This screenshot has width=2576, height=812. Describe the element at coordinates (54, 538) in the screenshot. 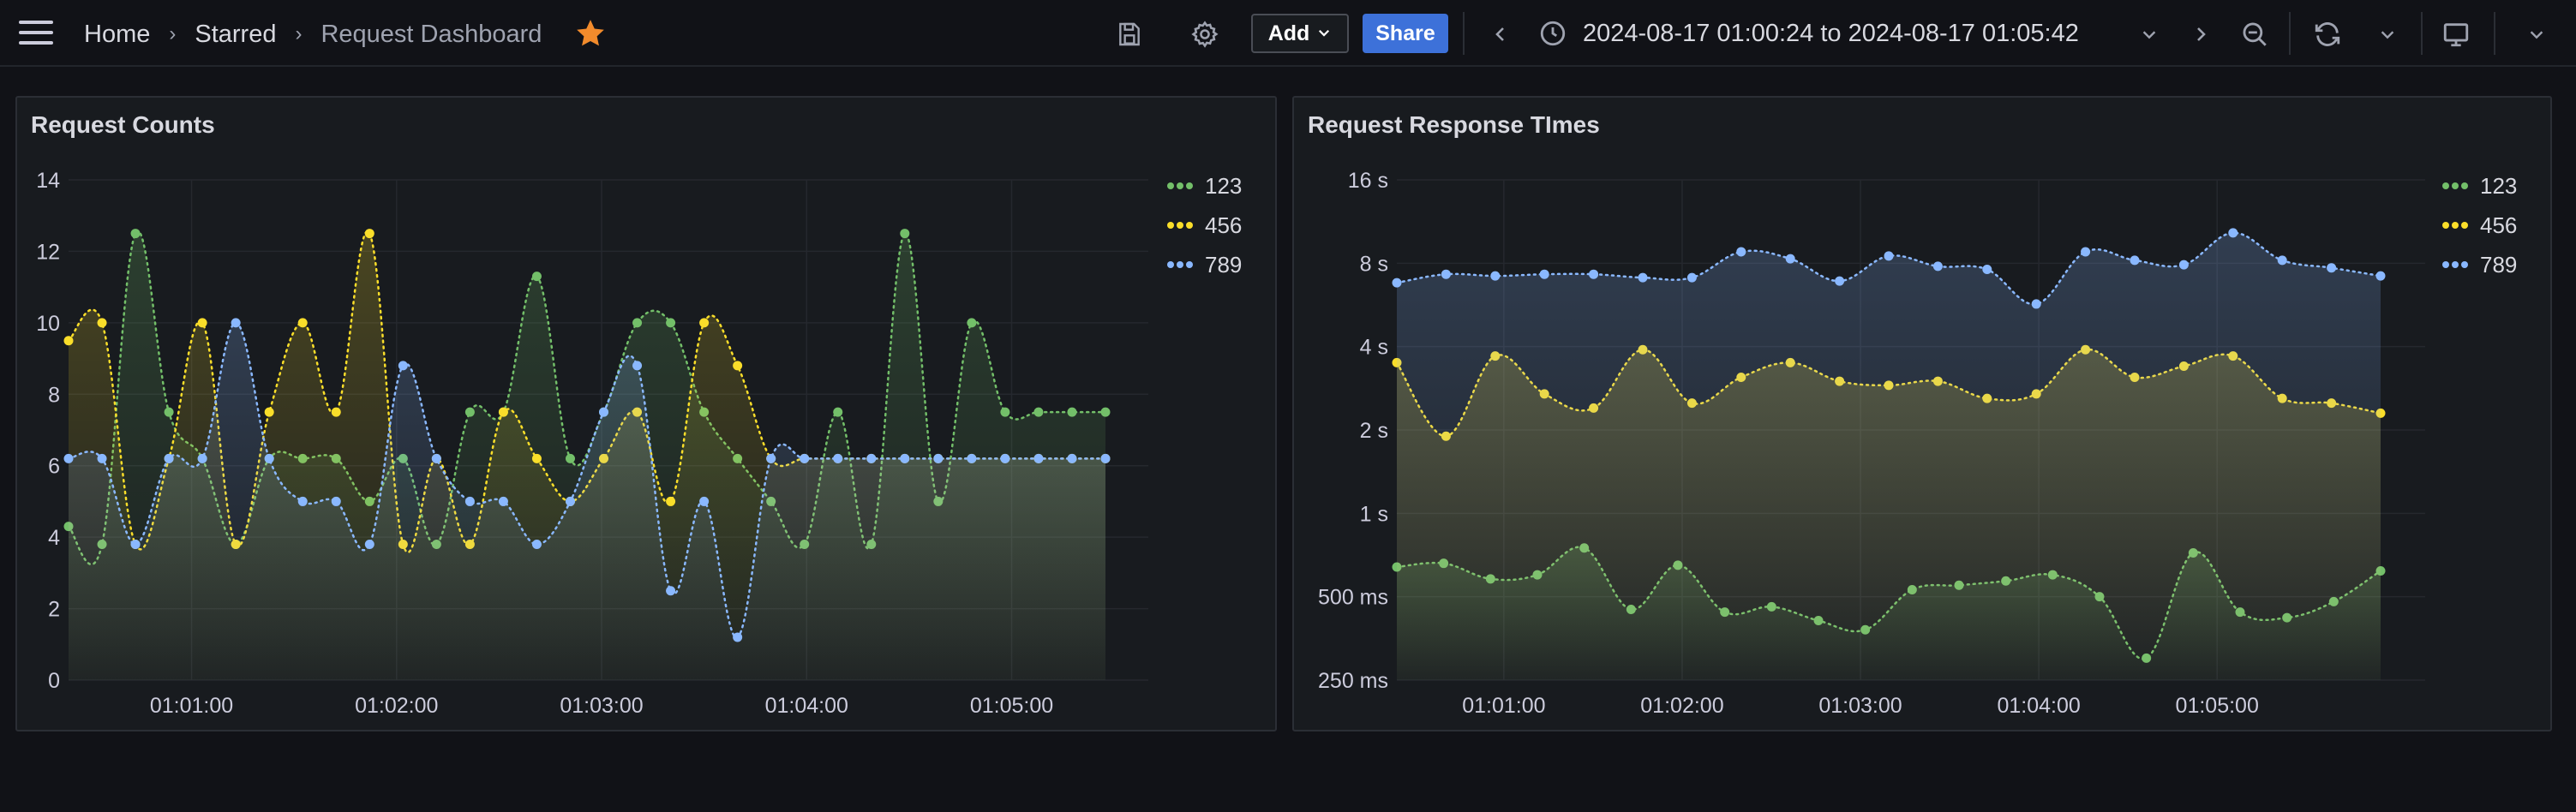

I see `y-tick-label: 4` at that location.